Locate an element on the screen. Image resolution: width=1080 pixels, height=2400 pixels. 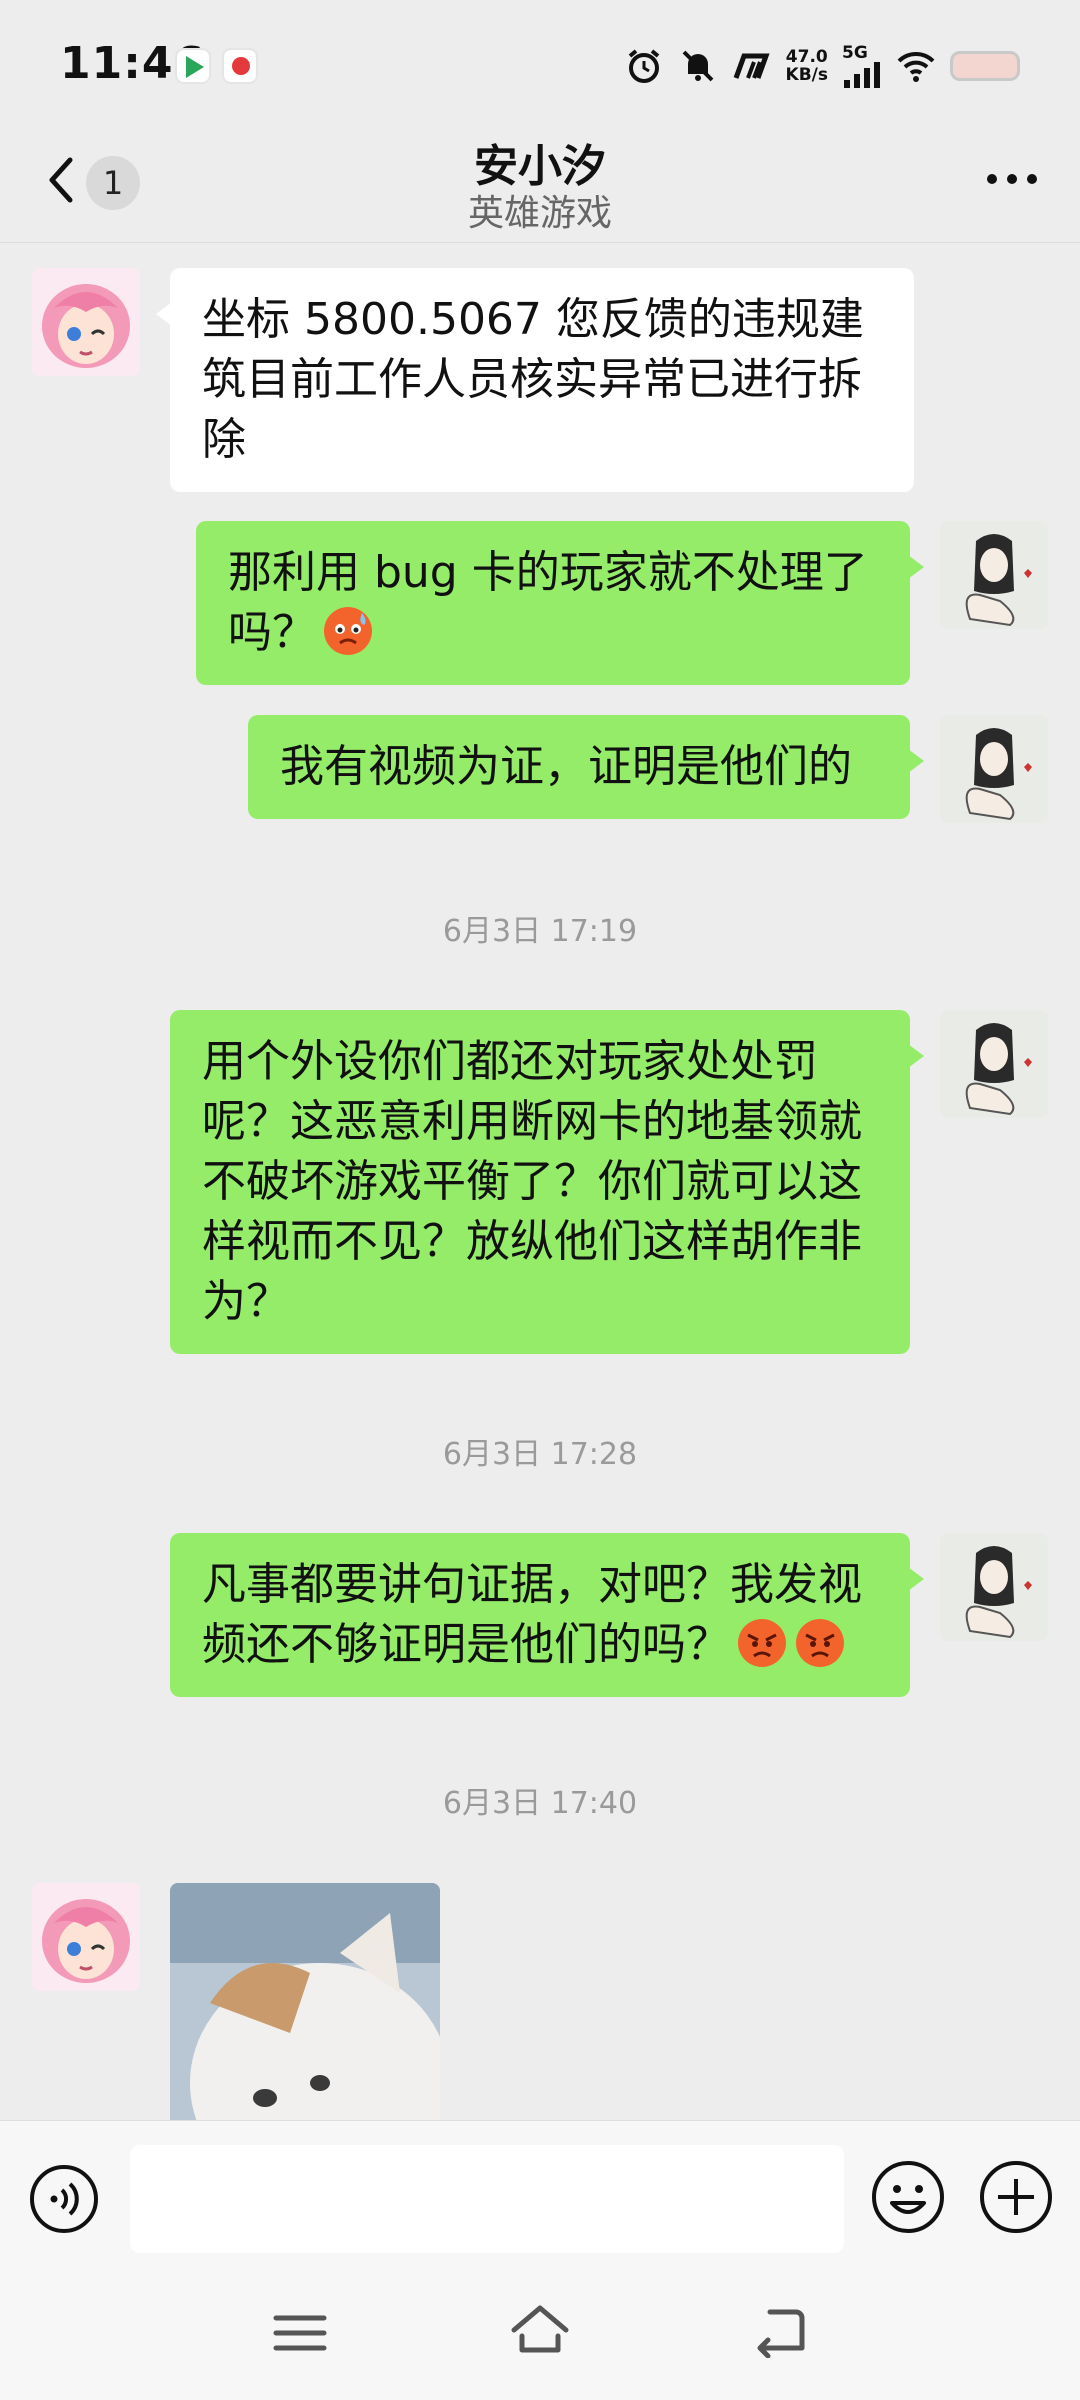
message-timestamp: 6月3日 17:40 is located at coordinates (540, 1803).